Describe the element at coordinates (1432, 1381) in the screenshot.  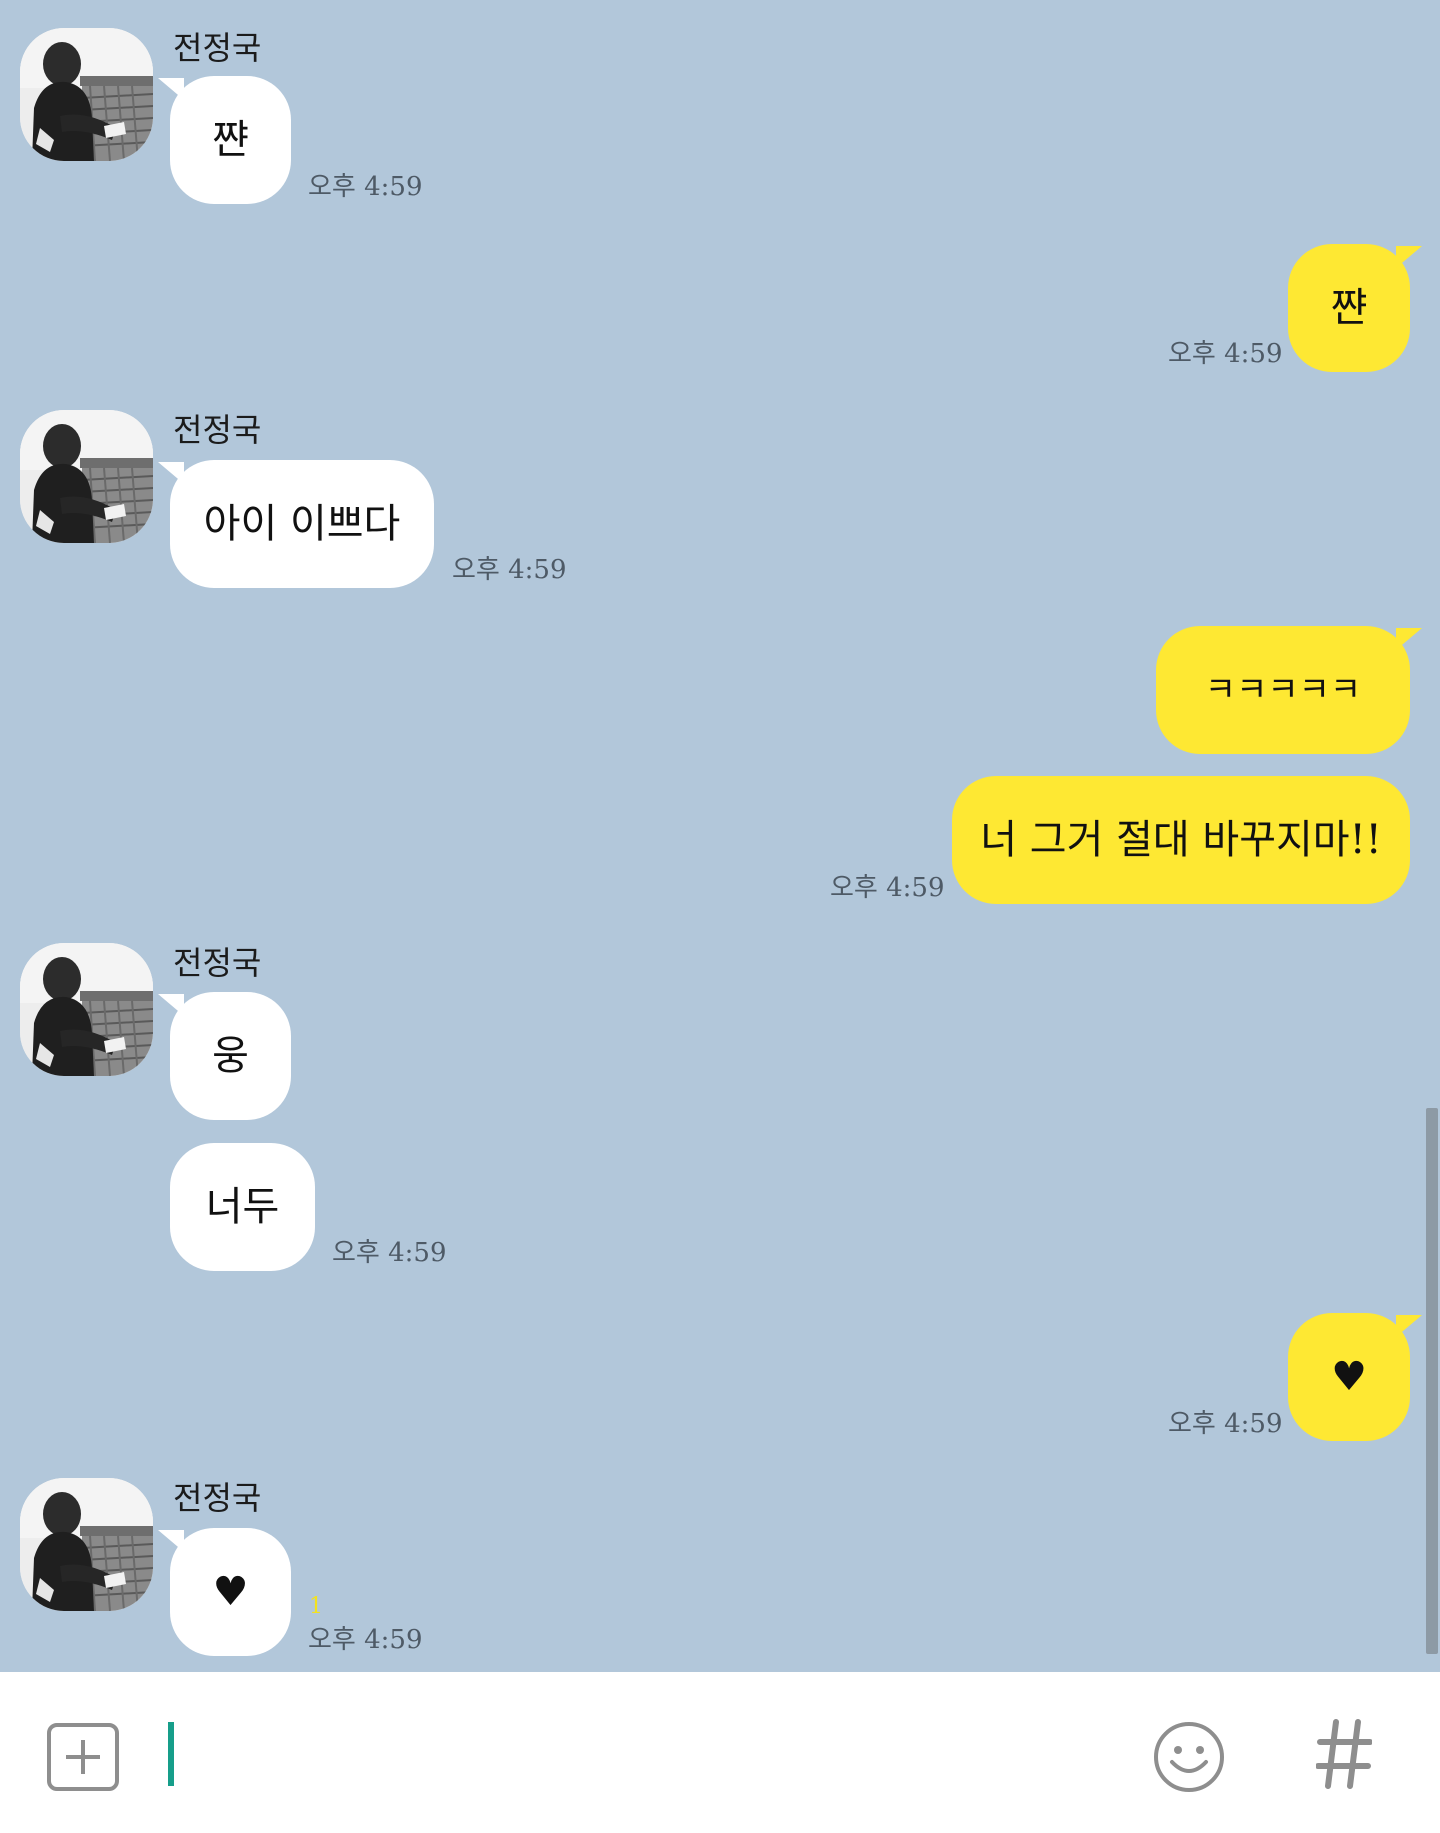
I see `scrollbar` at that location.